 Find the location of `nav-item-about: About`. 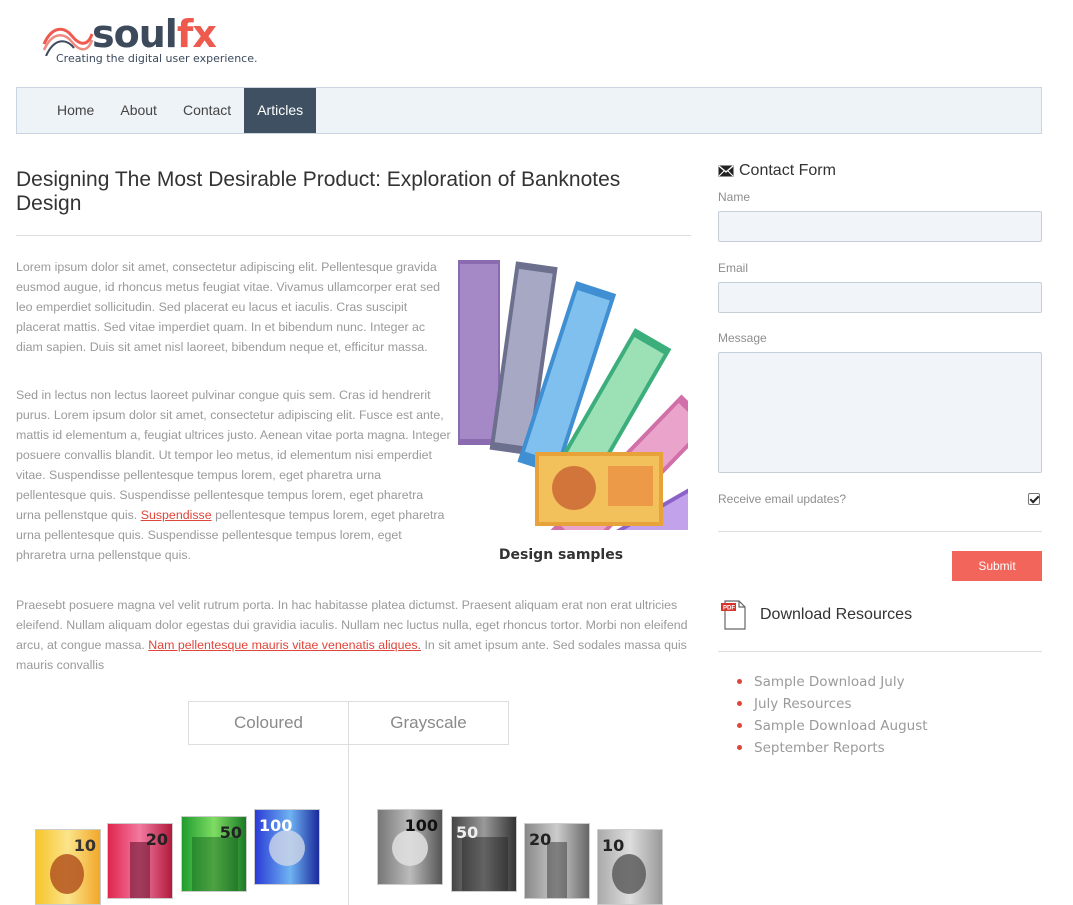

nav-item-about: About is located at coordinates (138, 110).